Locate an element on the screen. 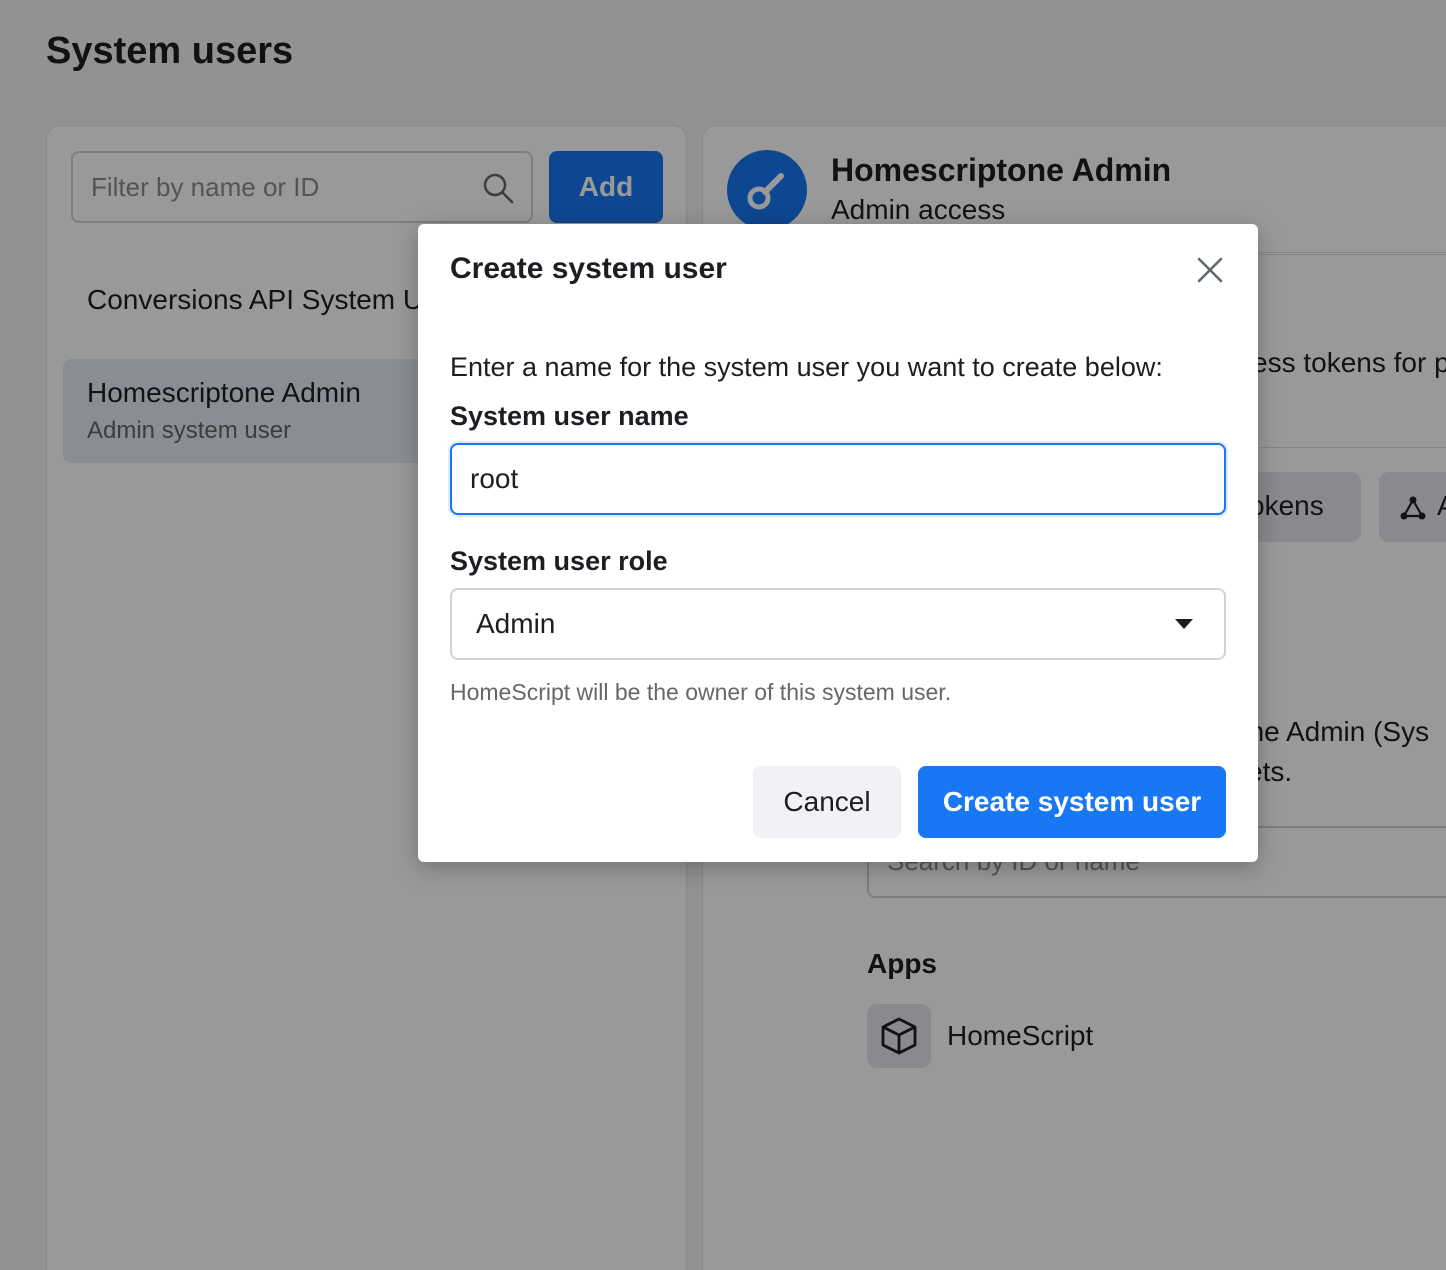 The width and height of the screenshot is (1446, 1270). name-field-label: System user name is located at coordinates (569, 416).